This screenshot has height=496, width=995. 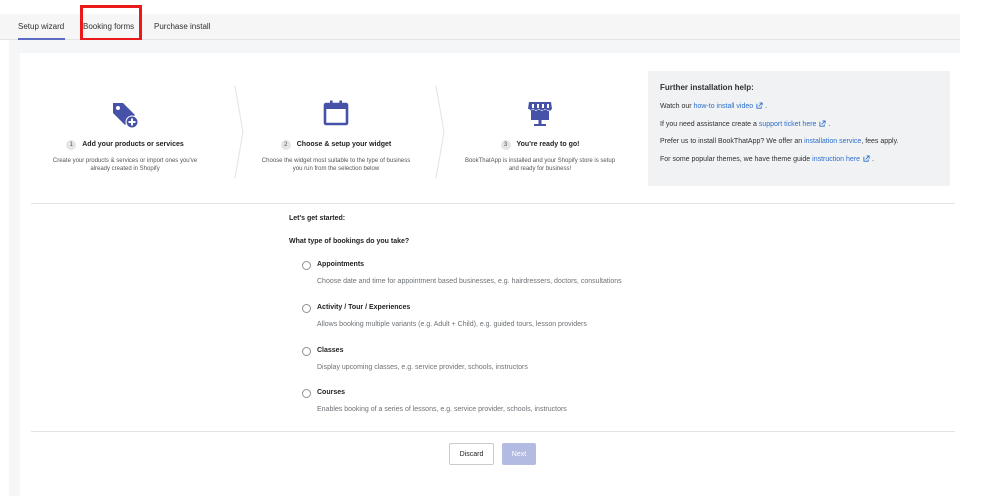 What do you see at coordinates (519, 454) in the screenshot?
I see `next-button: Next` at bounding box center [519, 454].